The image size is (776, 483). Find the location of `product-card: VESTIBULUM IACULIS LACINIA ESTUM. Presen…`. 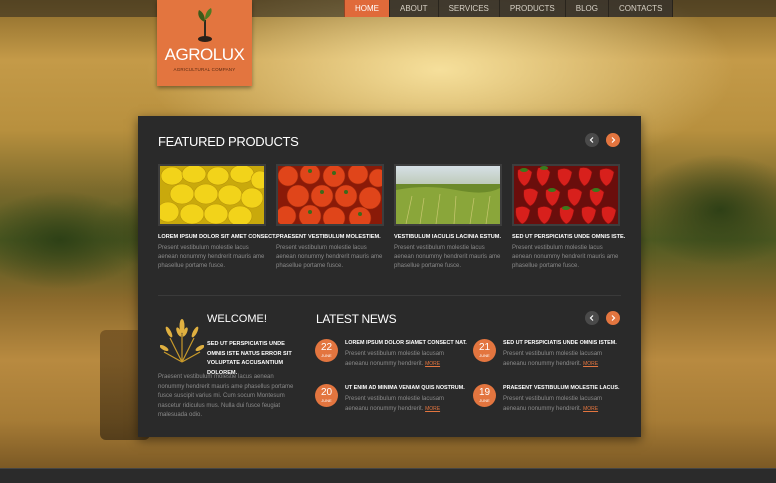

product-card: VESTIBULUM IACULIS LACINIA ESTUM. Presen… is located at coordinates (448, 217).